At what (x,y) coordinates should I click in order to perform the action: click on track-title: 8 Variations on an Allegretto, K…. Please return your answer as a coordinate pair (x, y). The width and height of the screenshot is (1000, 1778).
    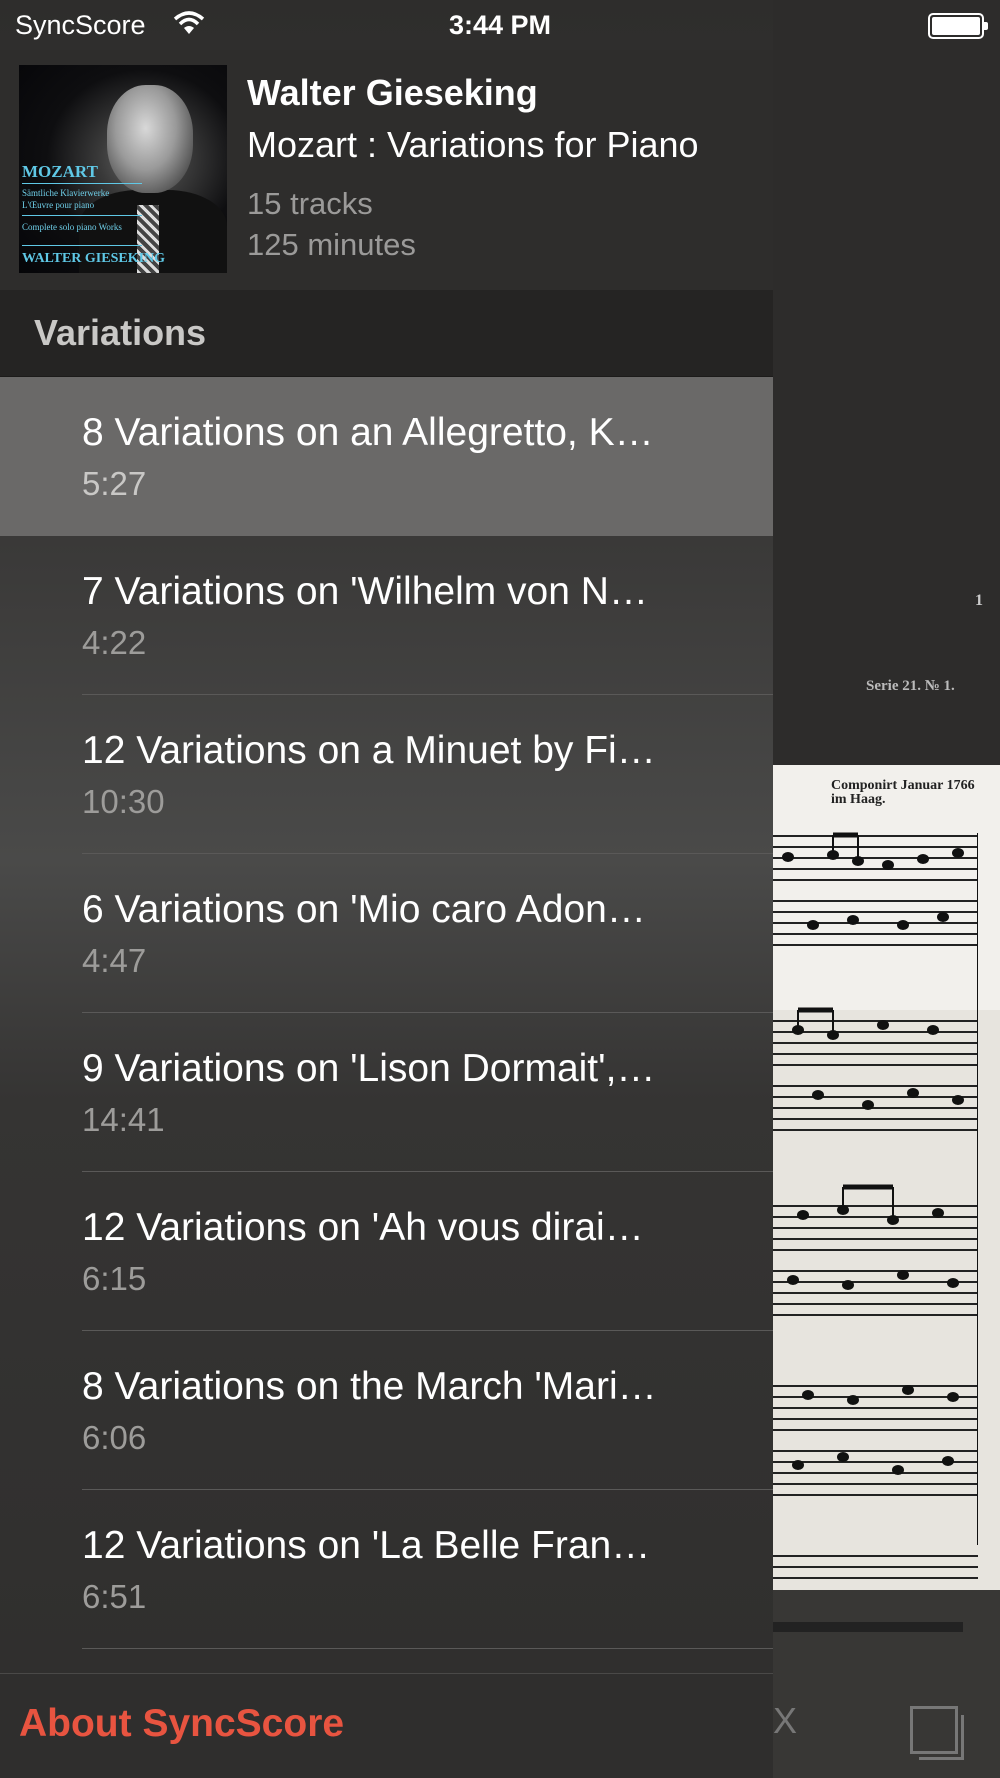
    Looking at the image, I should click on (368, 432).